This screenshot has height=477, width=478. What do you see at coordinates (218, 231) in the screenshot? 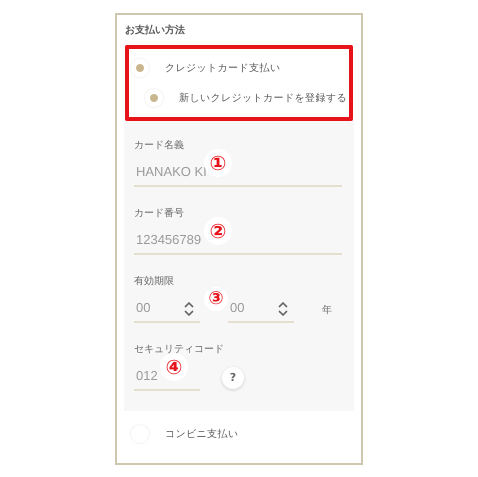
I see `annotation-marker: ②` at bounding box center [218, 231].